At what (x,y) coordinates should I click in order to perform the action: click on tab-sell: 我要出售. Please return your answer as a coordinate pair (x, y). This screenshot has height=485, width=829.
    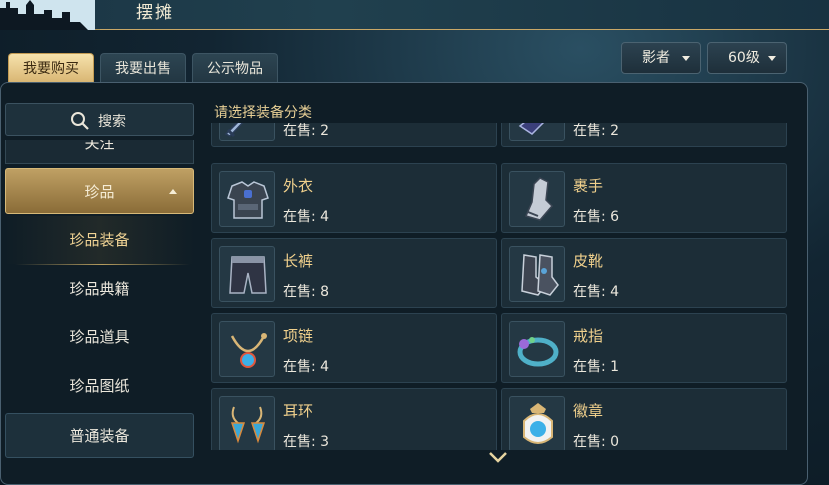
    Looking at the image, I should click on (143, 68).